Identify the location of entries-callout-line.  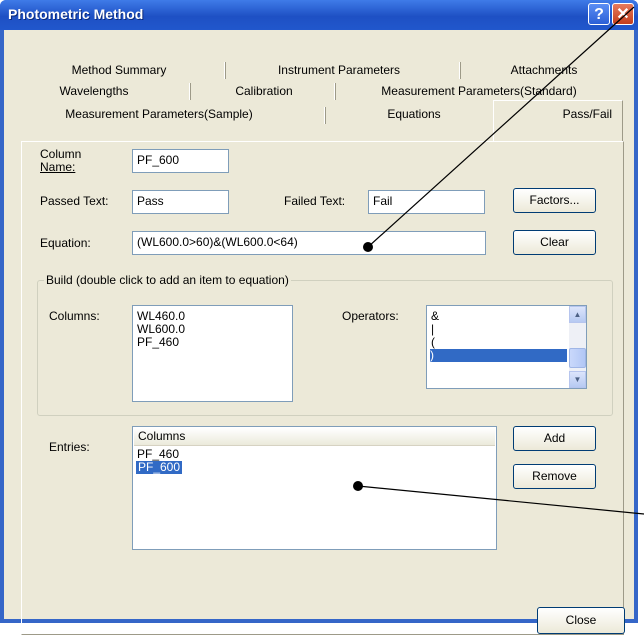
(500, 500).